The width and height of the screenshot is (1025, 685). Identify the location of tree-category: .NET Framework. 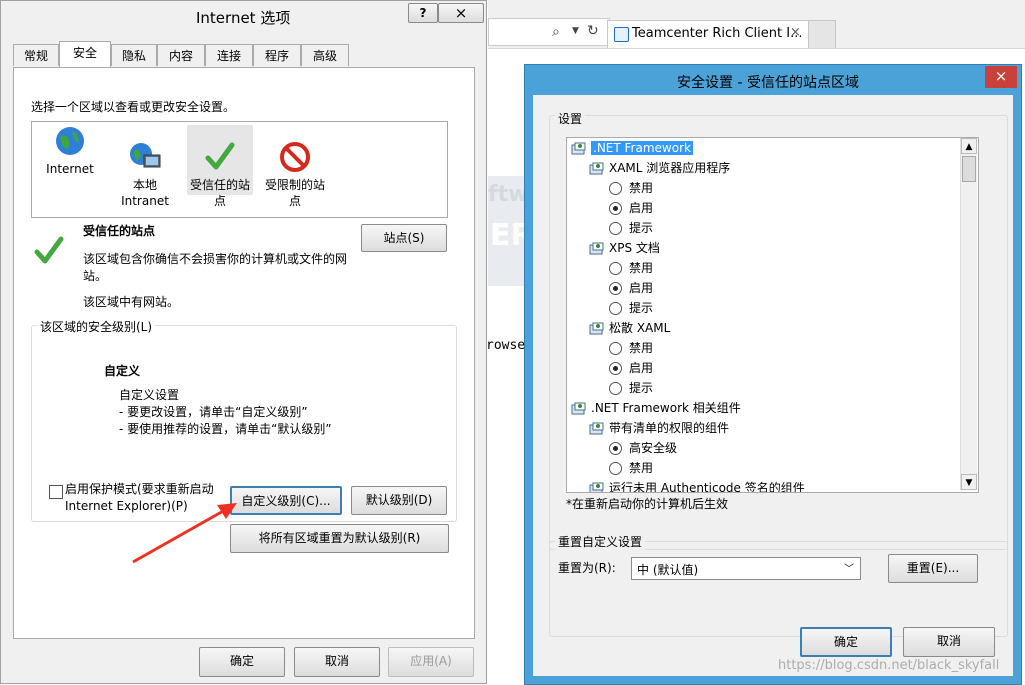
(632, 148).